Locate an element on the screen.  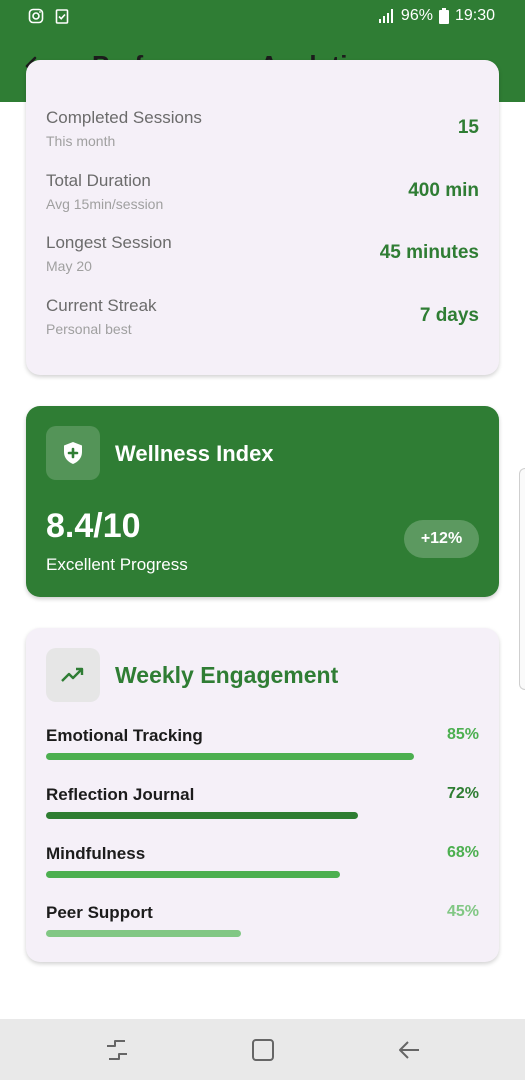
back-icon is located at coordinates (409, 1050).